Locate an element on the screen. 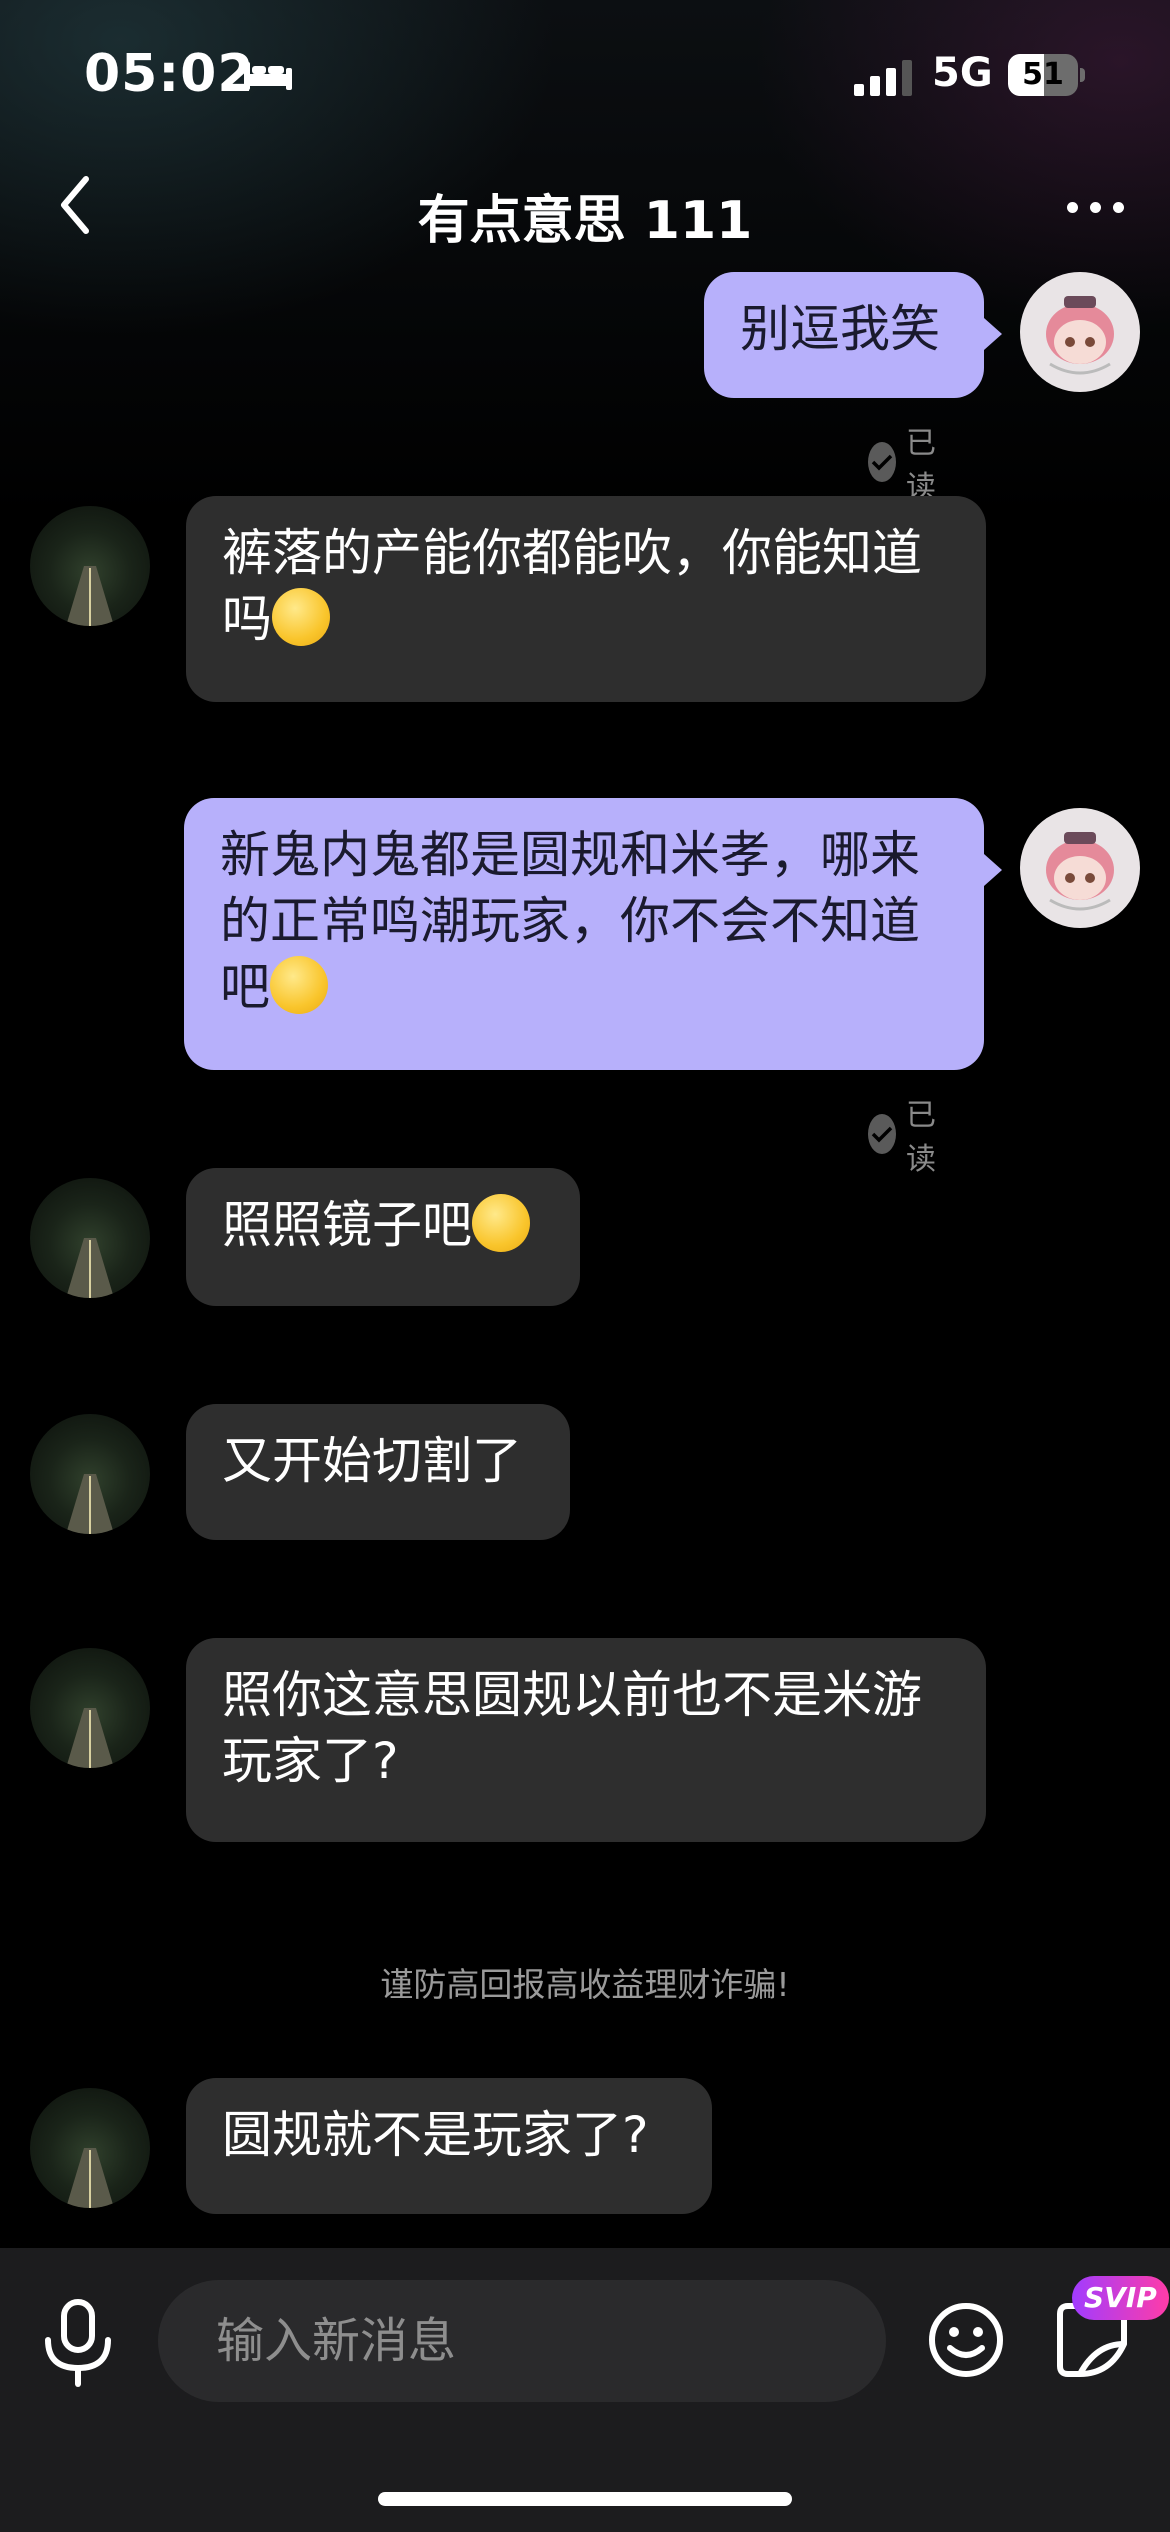  microphone-icon is located at coordinates (78, 2343).